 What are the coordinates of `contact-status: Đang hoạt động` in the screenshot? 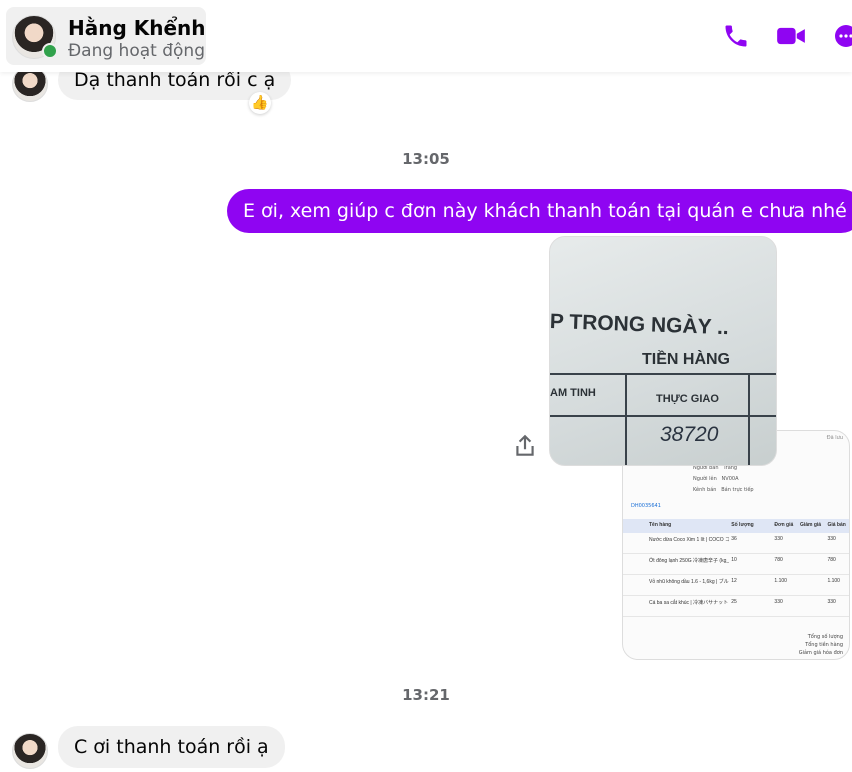 It's located at (136, 51).